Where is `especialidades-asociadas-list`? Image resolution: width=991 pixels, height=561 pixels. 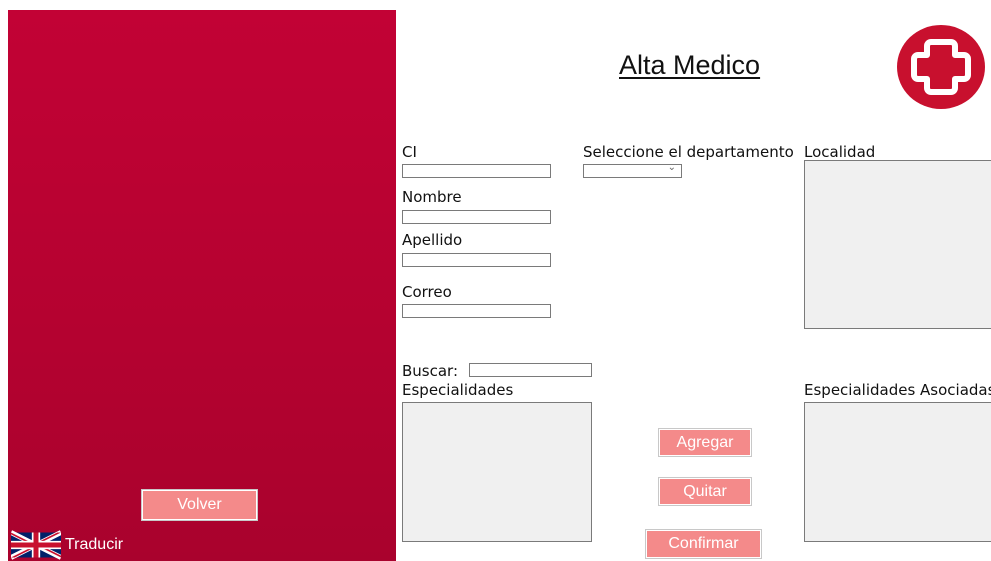
especialidades-asociadas-list is located at coordinates (897, 472).